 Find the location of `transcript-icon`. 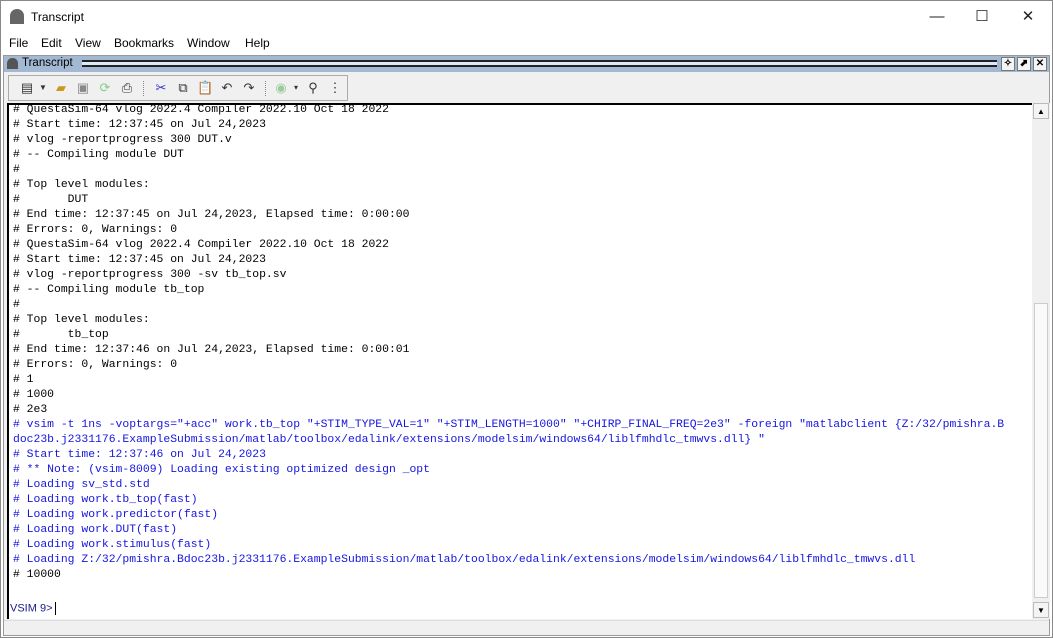

transcript-icon is located at coordinates (12, 63).